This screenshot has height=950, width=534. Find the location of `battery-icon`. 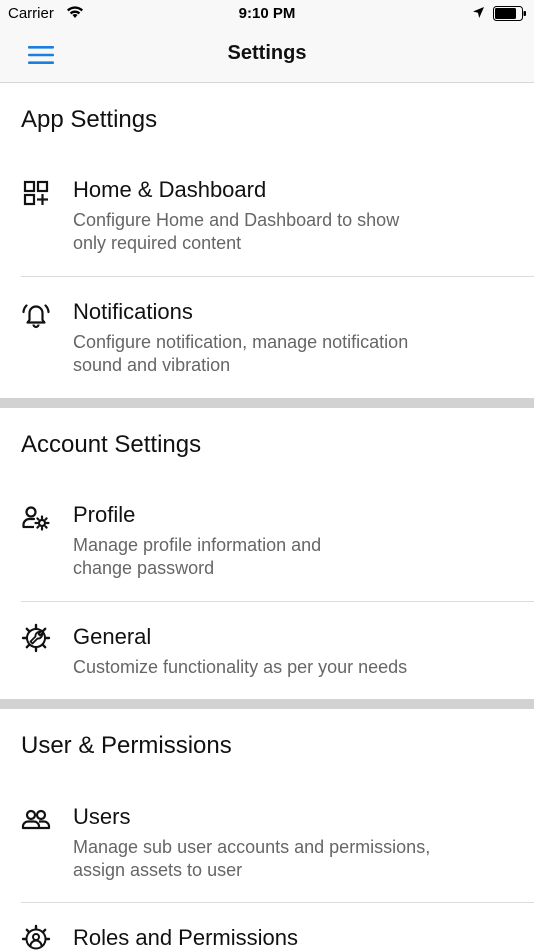

battery-icon is located at coordinates (509, 13).